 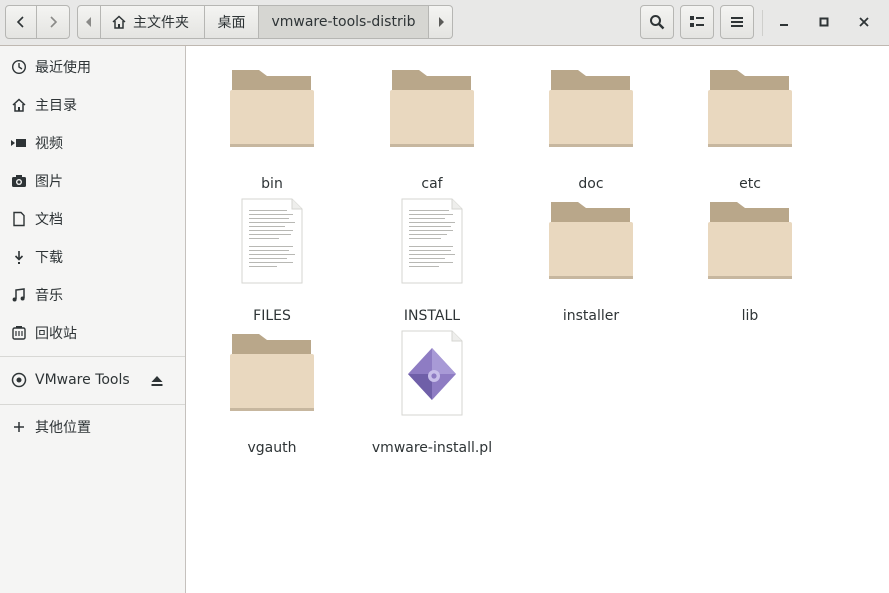 I want to click on eject-icon, so click(x=157, y=381).